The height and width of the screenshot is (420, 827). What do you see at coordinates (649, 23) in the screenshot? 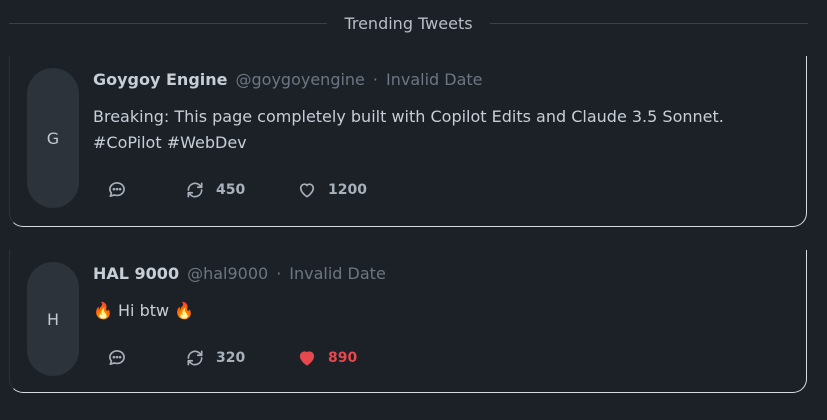
I see `divider-right` at bounding box center [649, 23].